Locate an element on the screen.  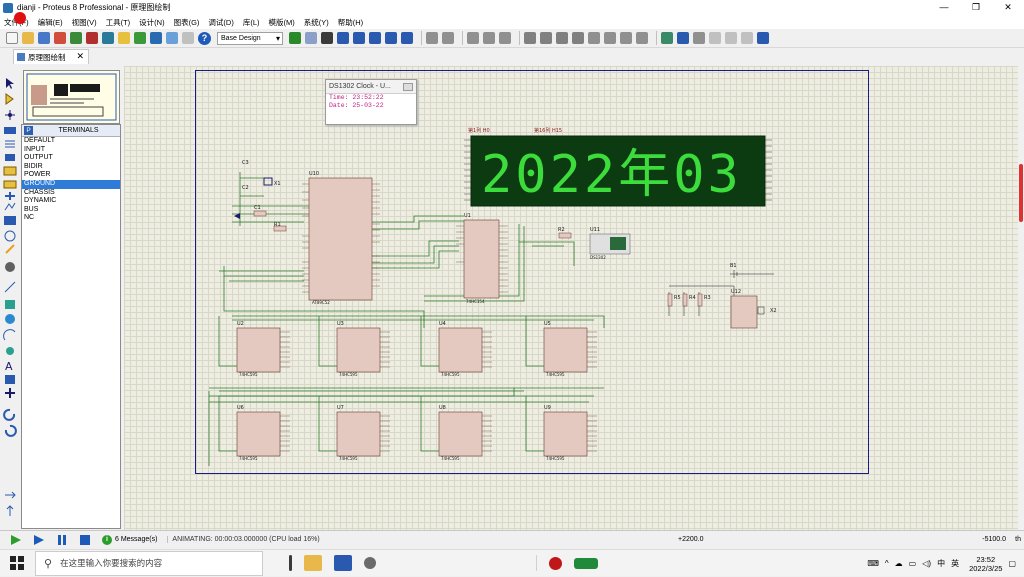
notifications-icon: ▢ is located at coordinates (1012, 563).